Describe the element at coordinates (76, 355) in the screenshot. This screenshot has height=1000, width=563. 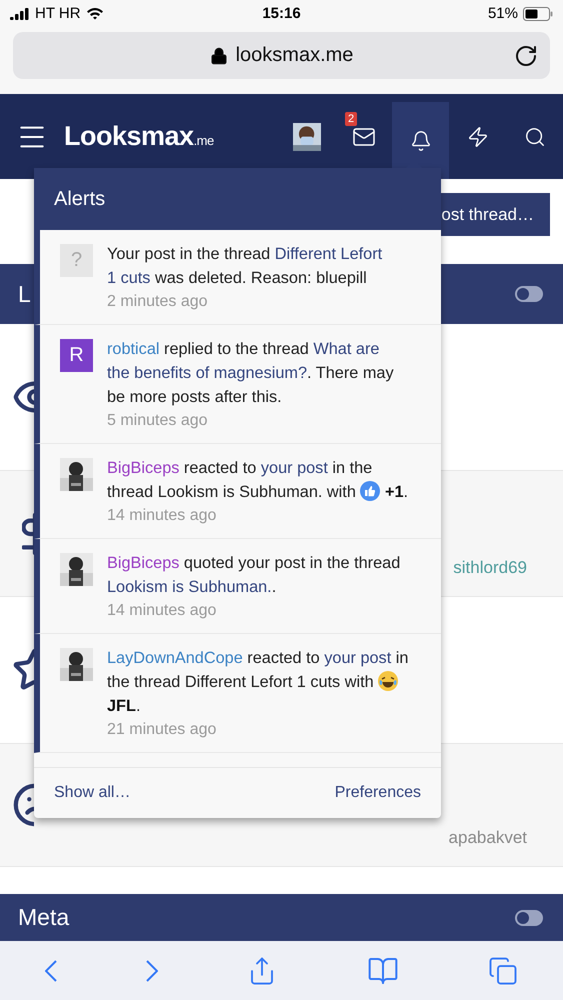
I see `letter-avatar: R` at that location.